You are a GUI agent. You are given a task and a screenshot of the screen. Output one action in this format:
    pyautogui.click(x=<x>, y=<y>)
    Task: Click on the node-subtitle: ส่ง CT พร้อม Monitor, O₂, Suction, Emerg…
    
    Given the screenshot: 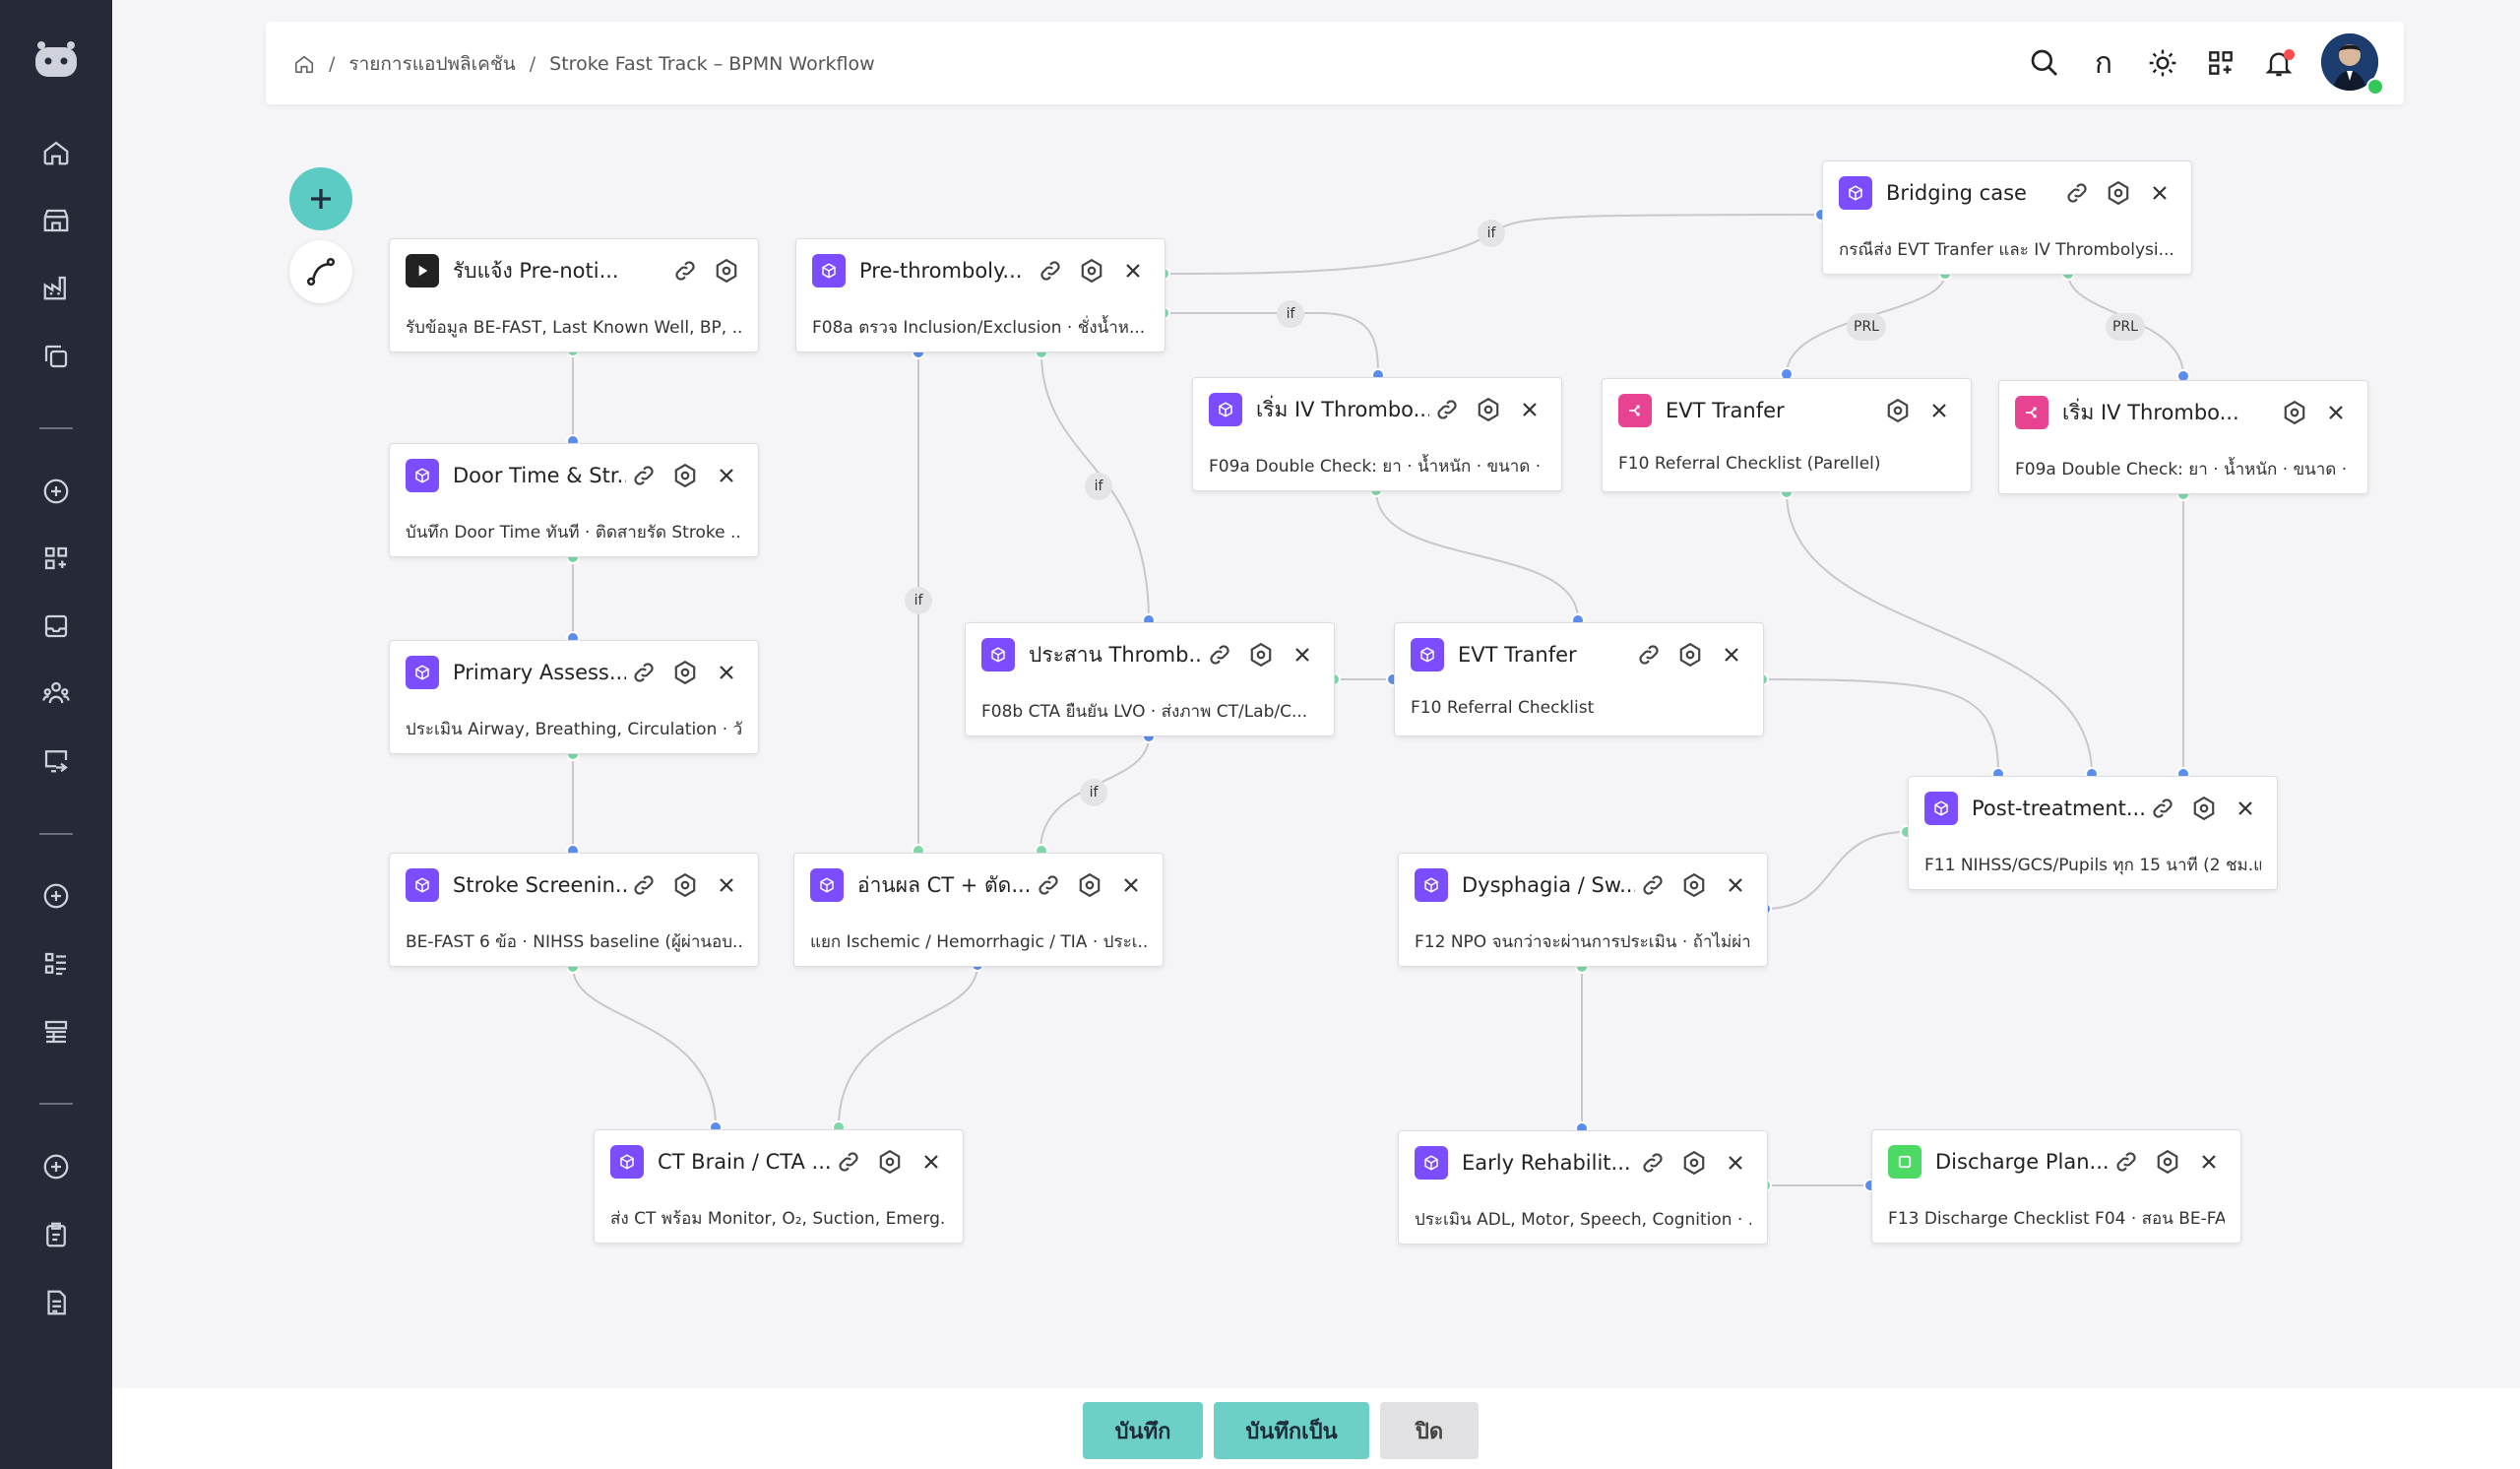 What is the action you would take?
    pyautogui.click(x=778, y=1219)
    